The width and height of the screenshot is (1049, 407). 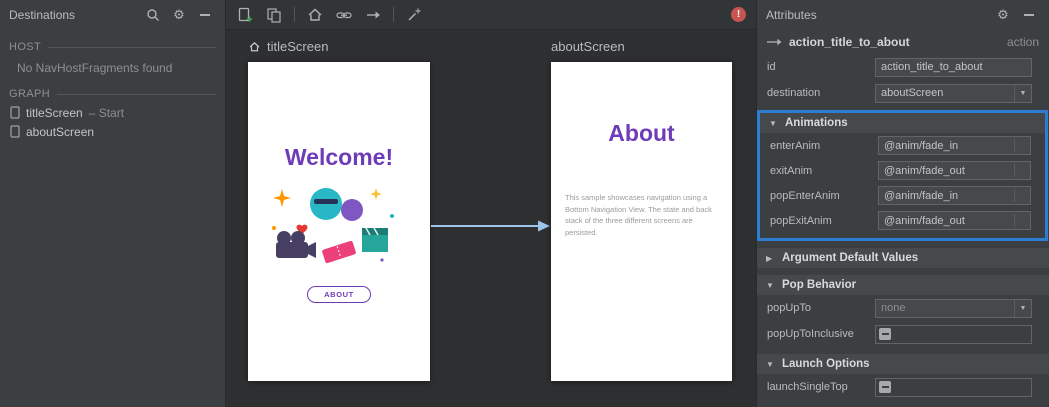 What do you see at coordinates (807, 387) in the screenshot?
I see `launchSingleTop-label: launchSingleTop` at bounding box center [807, 387].